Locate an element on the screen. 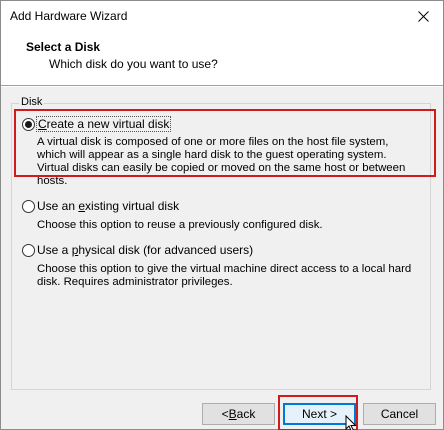 The width and height of the screenshot is (444, 430). option-use-existing-label: Use an existing virtual disk is located at coordinates (108, 206).